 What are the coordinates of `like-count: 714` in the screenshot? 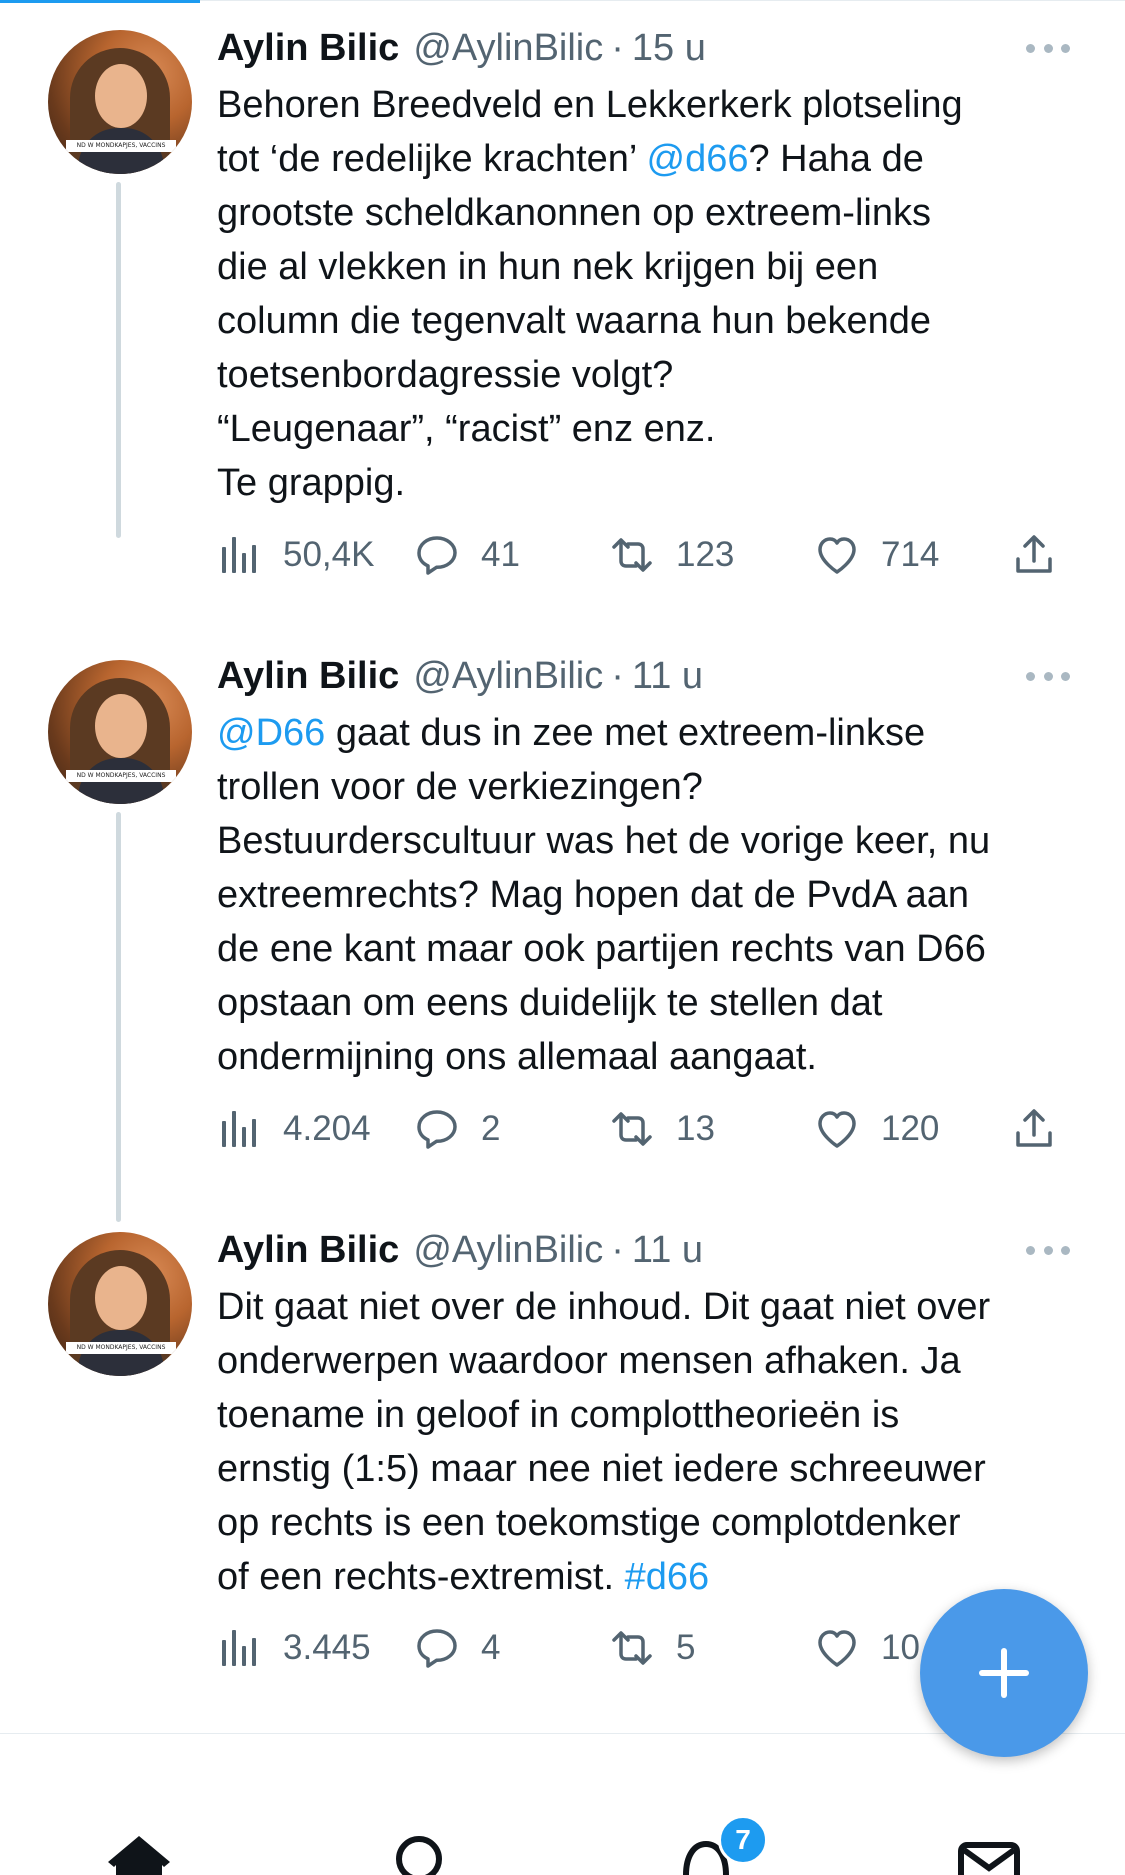 It's located at (910, 554).